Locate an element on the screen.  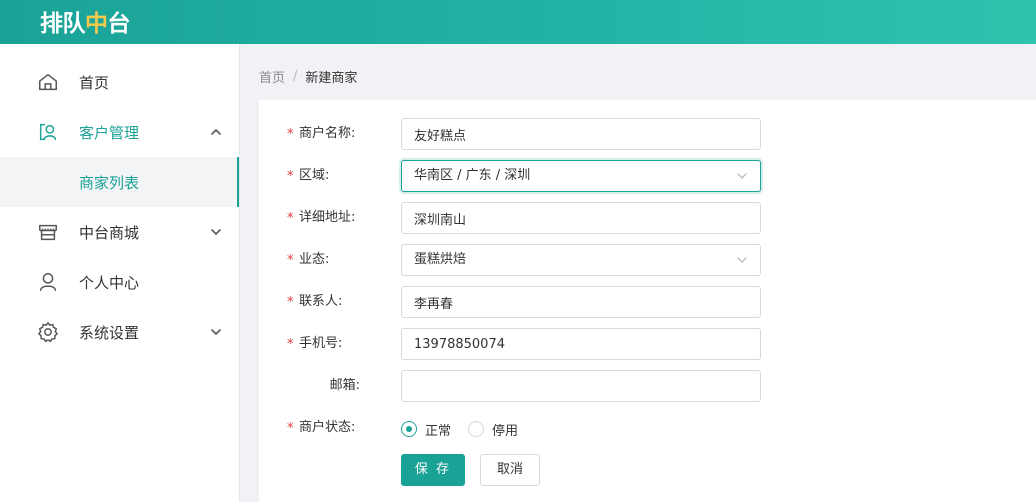
form-label: * 手机号: is located at coordinates (309, 344).